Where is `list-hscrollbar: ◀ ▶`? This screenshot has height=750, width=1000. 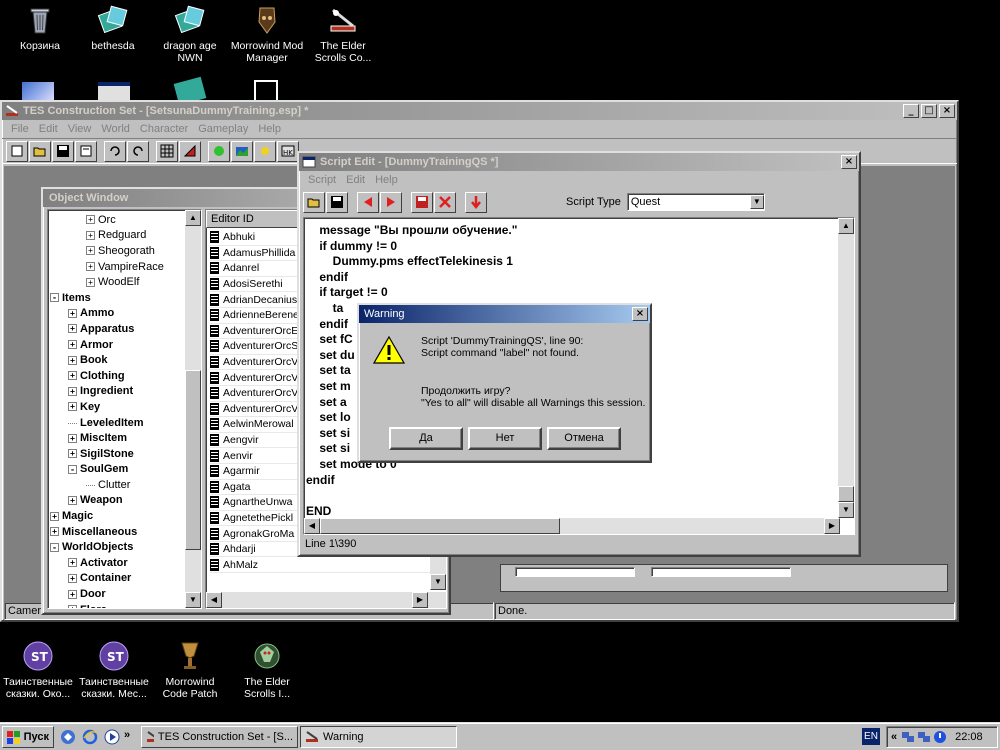 list-hscrollbar: ◀ ▶ is located at coordinates (326, 600).